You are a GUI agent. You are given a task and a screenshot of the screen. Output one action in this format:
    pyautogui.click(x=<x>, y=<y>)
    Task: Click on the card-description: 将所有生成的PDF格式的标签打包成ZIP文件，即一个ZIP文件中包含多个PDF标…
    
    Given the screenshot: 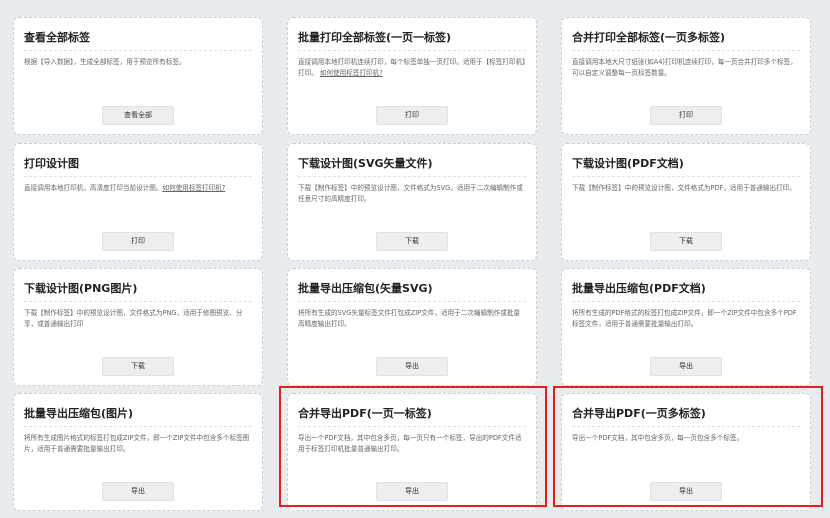 What is the action you would take?
    pyautogui.click(x=684, y=318)
    